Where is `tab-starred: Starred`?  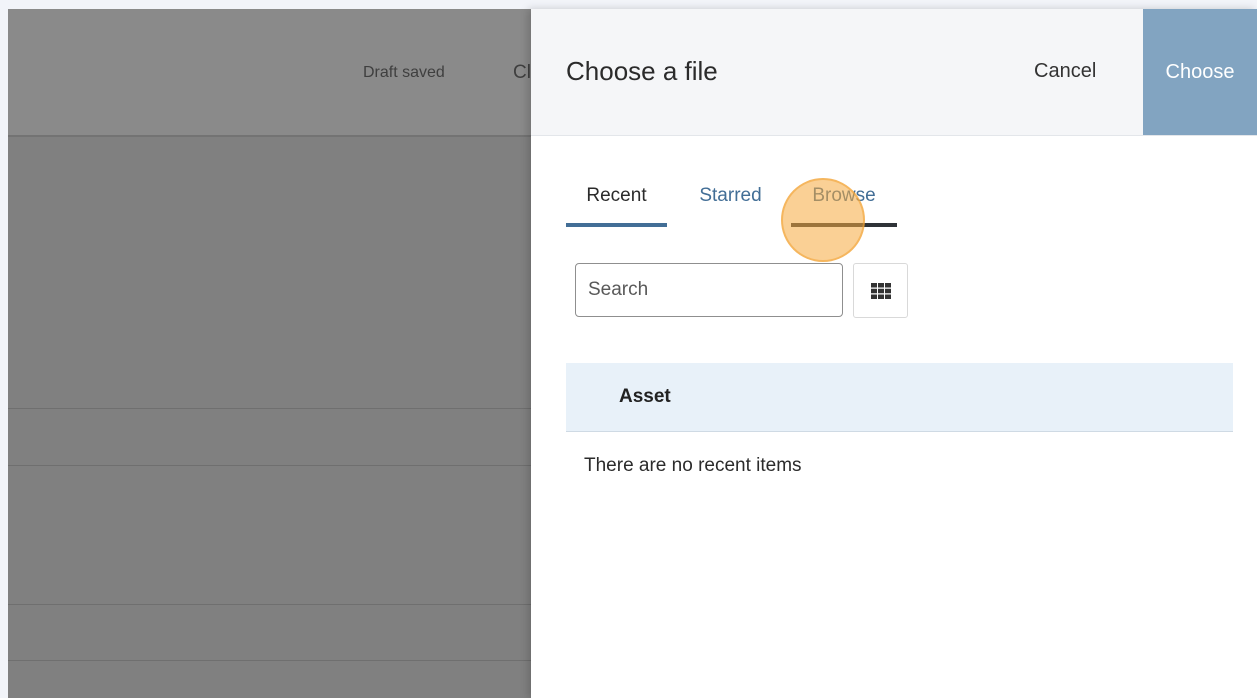 tab-starred: Starred is located at coordinates (730, 206).